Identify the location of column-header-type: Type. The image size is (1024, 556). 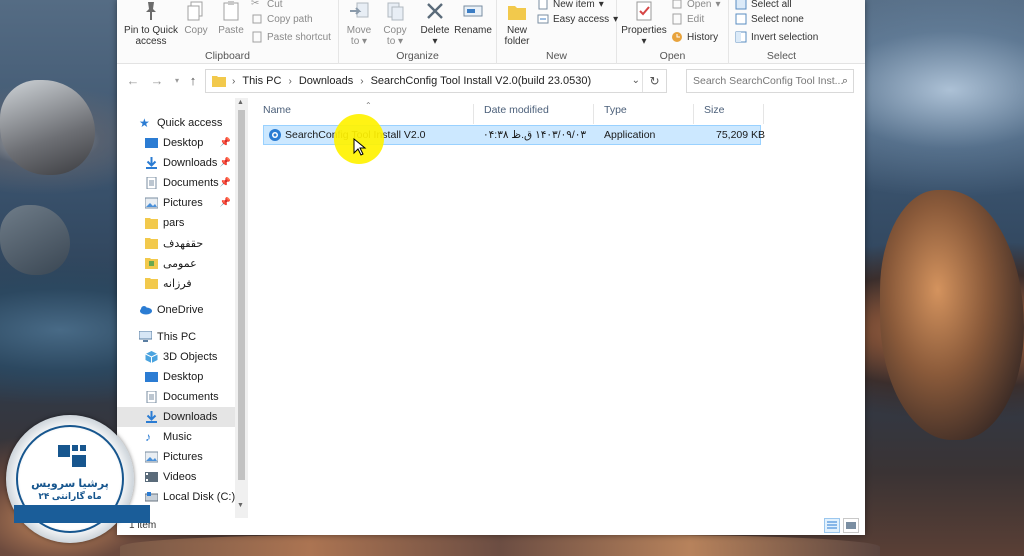
(644, 114).